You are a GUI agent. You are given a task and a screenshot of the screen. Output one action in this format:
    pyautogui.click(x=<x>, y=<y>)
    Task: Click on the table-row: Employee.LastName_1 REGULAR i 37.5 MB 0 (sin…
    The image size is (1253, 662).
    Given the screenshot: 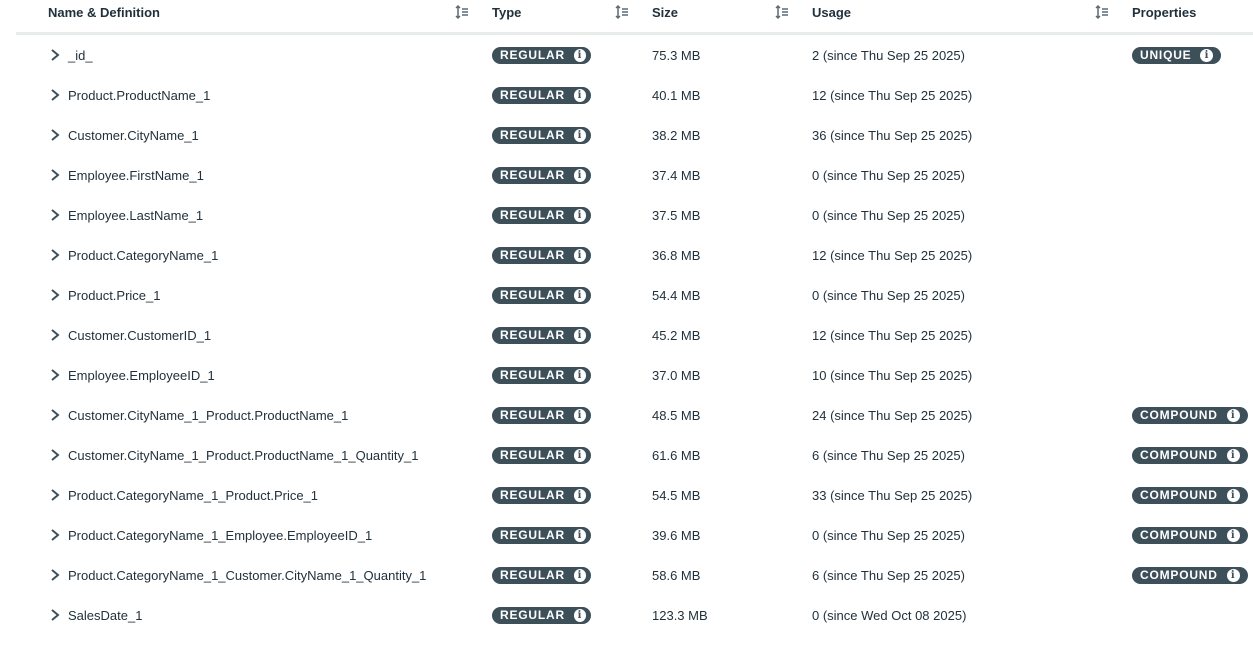 What is the action you would take?
    pyautogui.click(x=626, y=215)
    